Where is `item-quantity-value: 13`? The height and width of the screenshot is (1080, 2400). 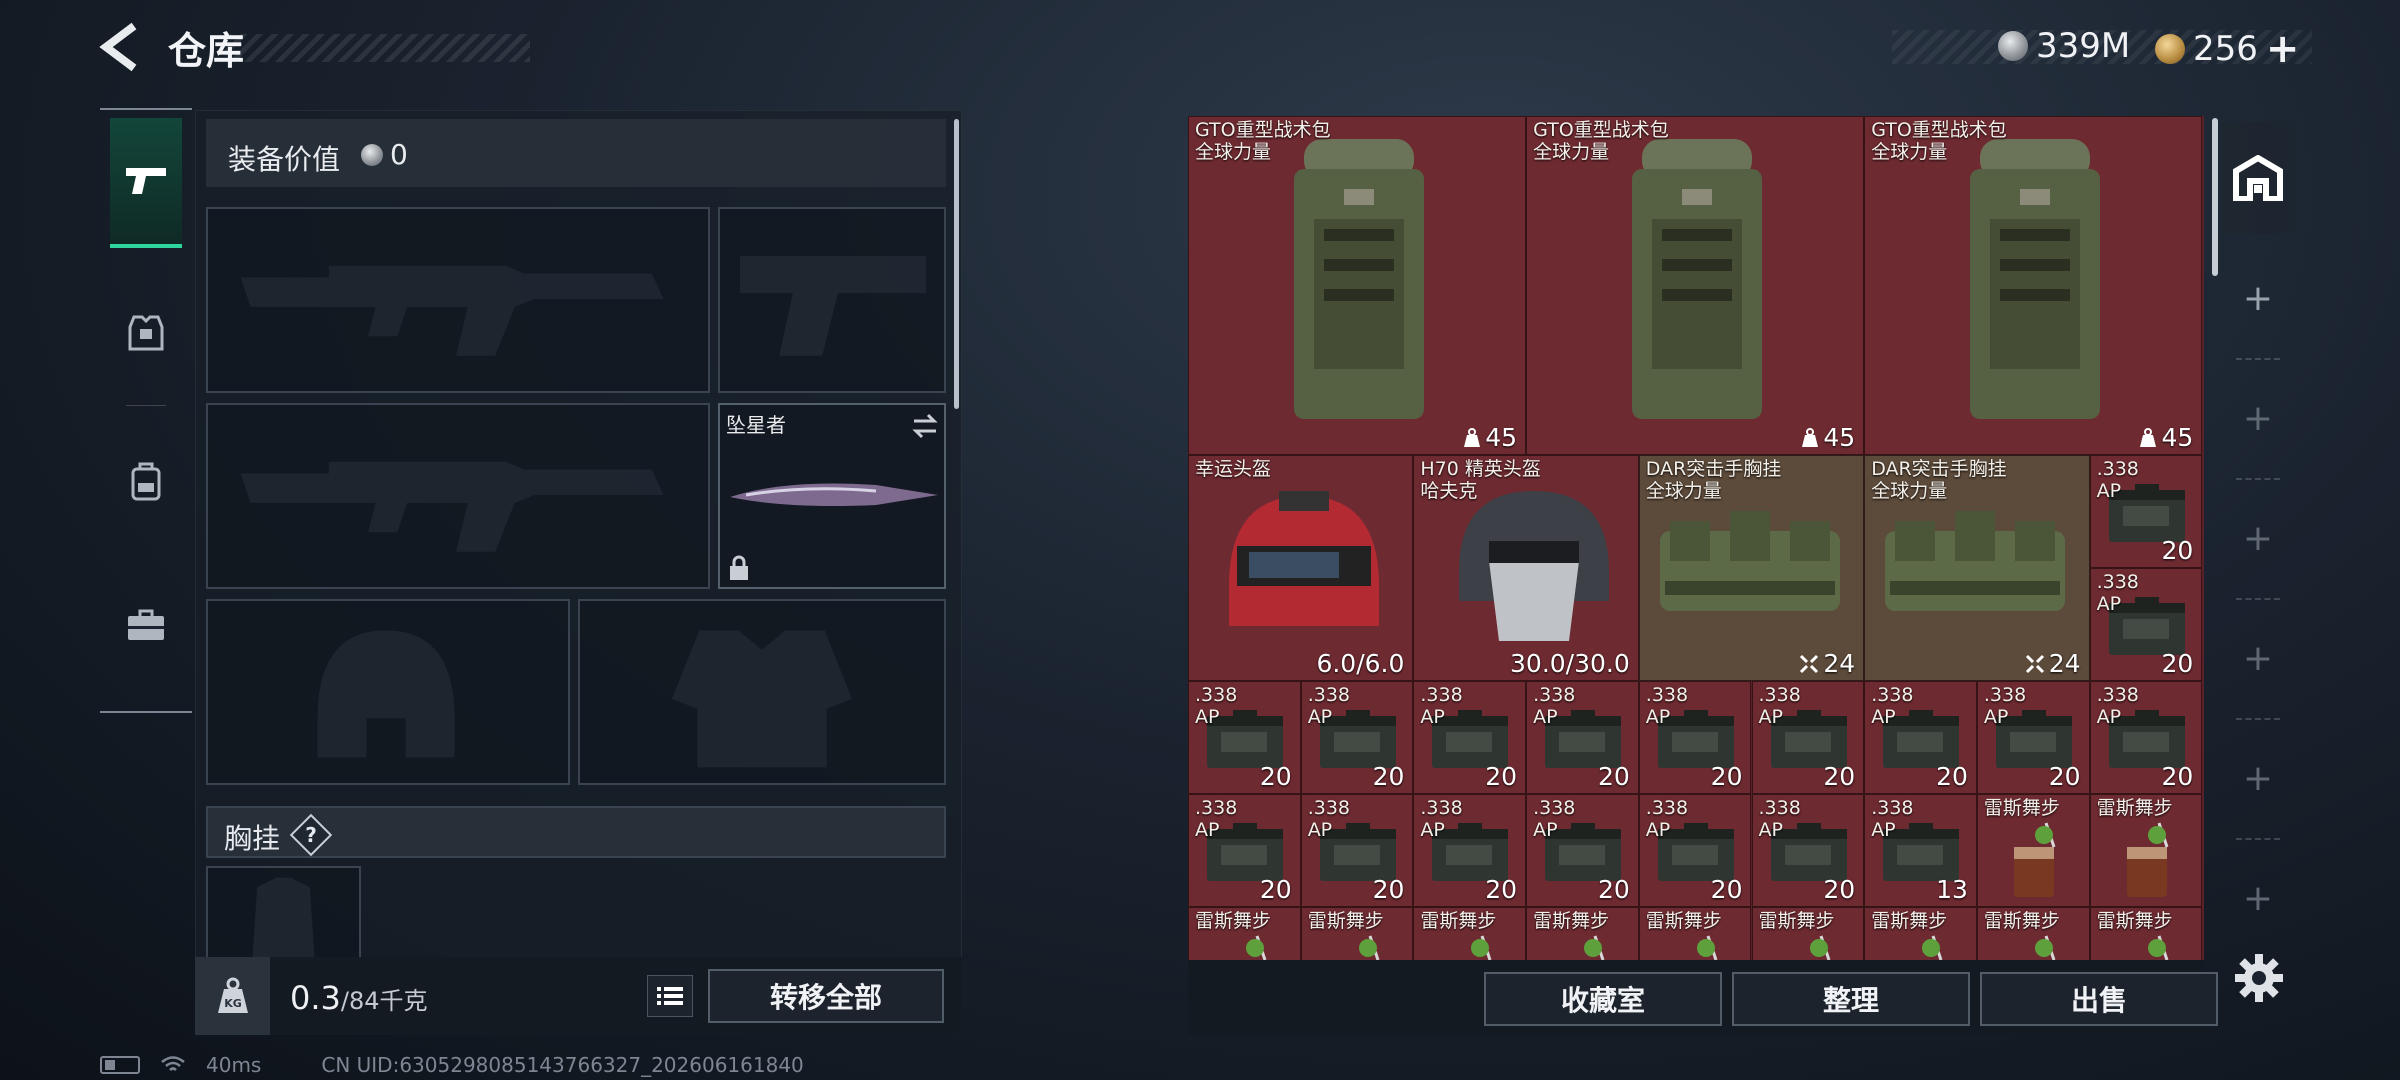
item-quantity-value: 13 is located at coordinates (1952, 889).